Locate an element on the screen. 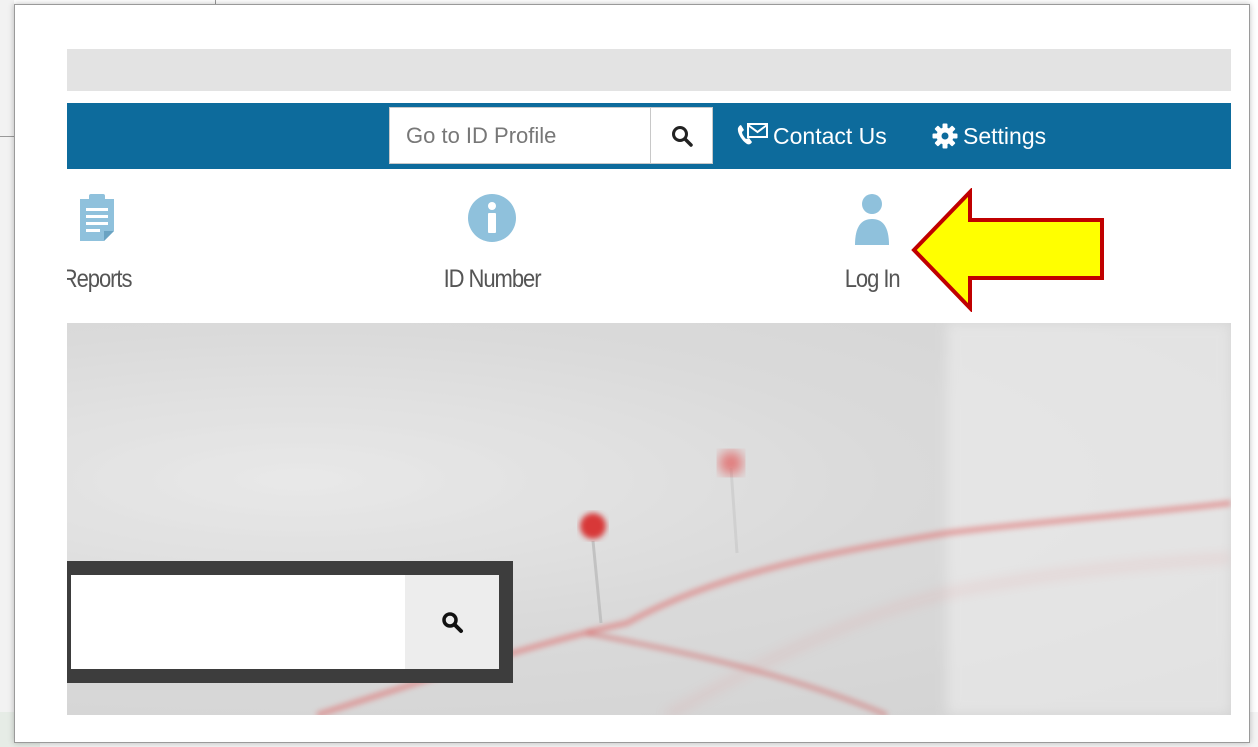  hero-search-input is located at coordinates (238, 622).